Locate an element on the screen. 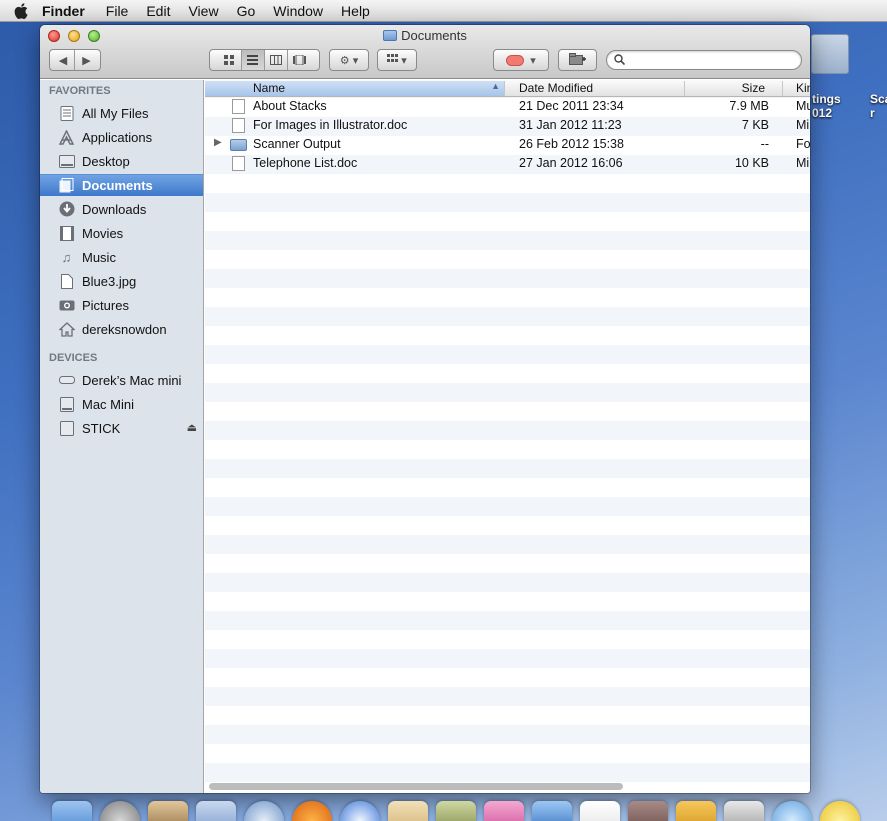 The image size is (887, 821). sidebar-item-label: Downloads is located at coordinates (114, 209).